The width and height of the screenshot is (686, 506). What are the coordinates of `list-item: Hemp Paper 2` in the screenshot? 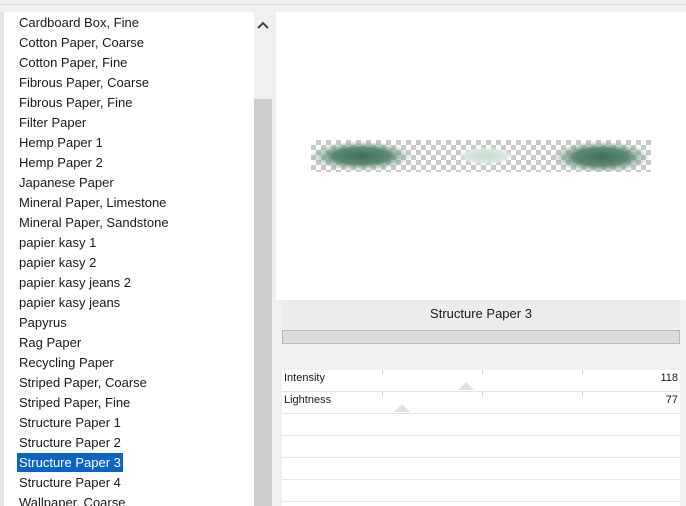 It's located at (61, 162).